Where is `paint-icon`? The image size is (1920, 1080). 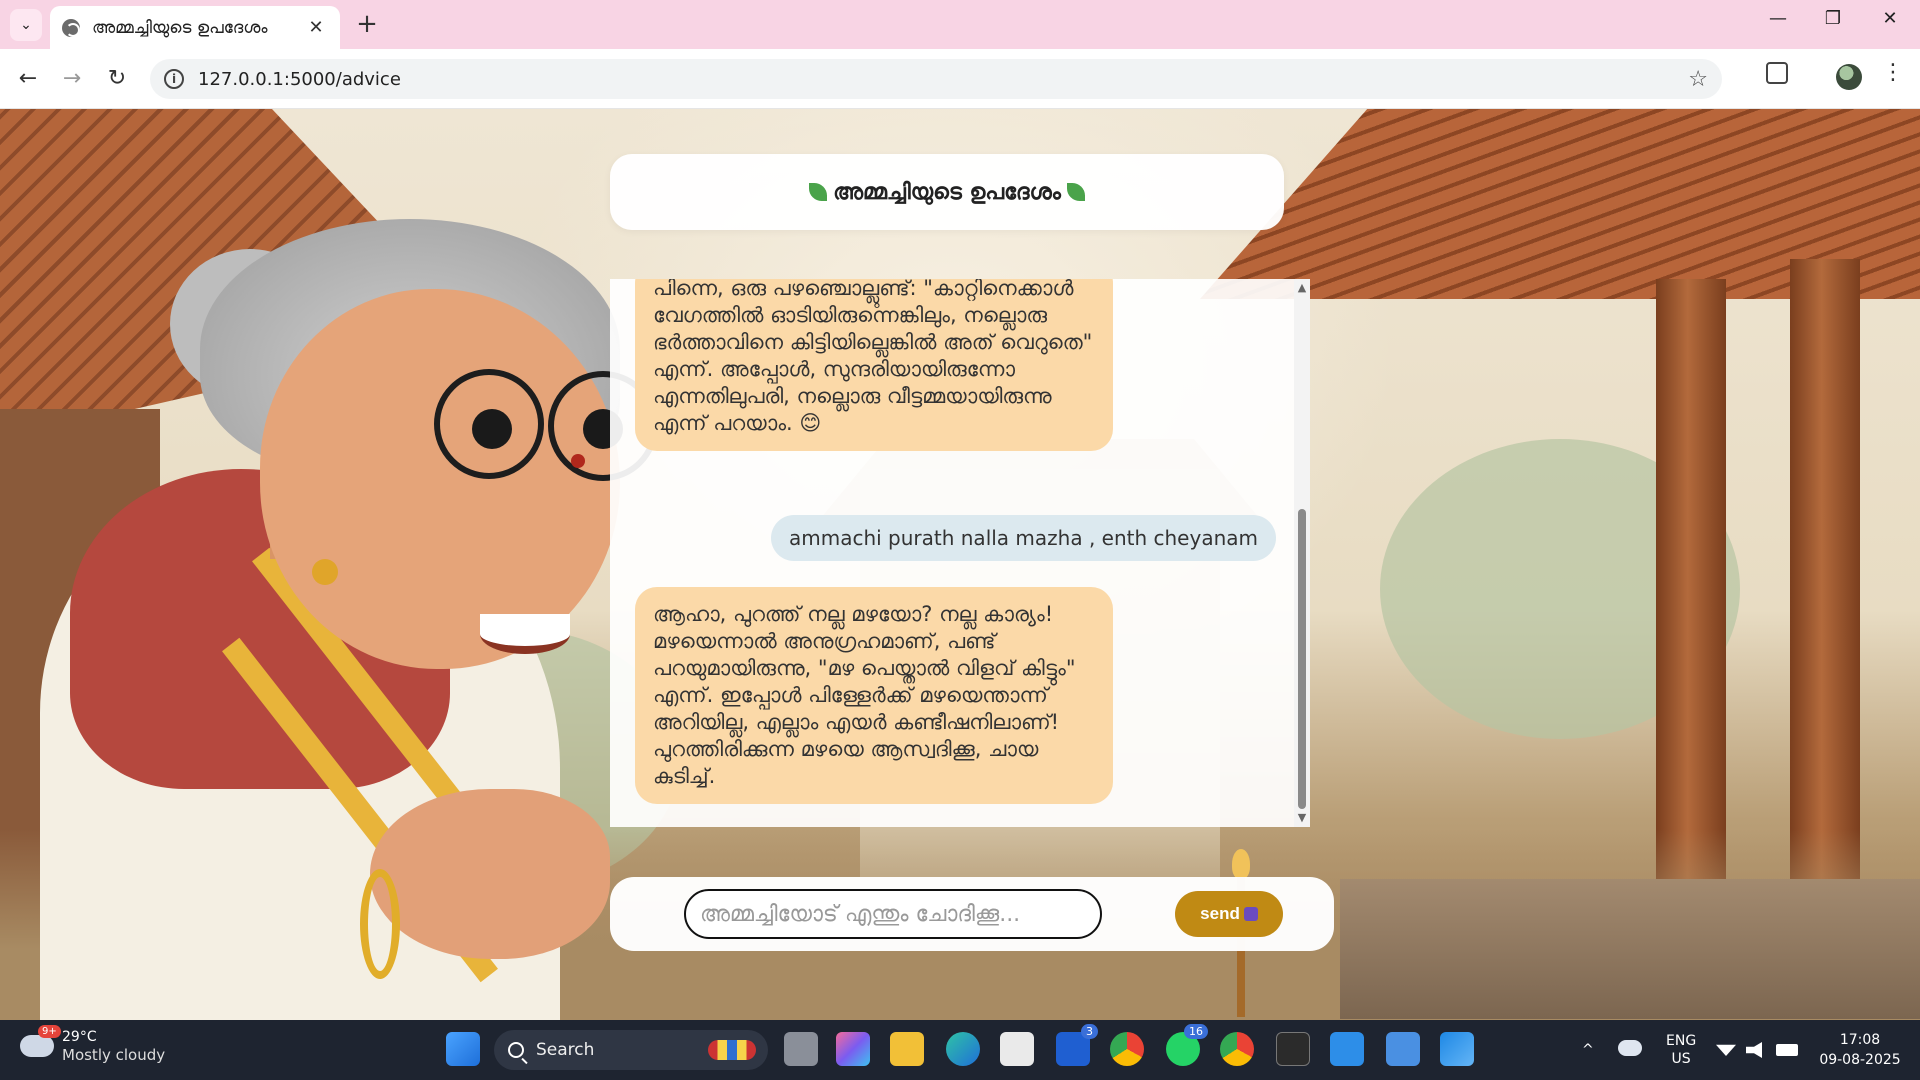
paint-icon is located at coordinates (1457, 1049).